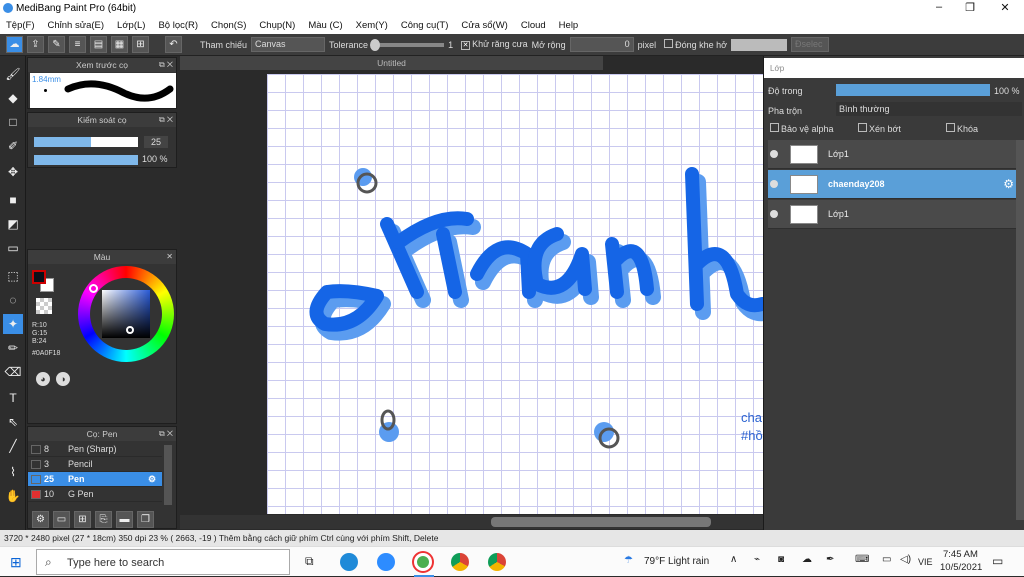 This screenshot has height=577, width=1024. Describe the element at coordinates (460, 562) in the screenshot. I see `chrome-icon` at that location.